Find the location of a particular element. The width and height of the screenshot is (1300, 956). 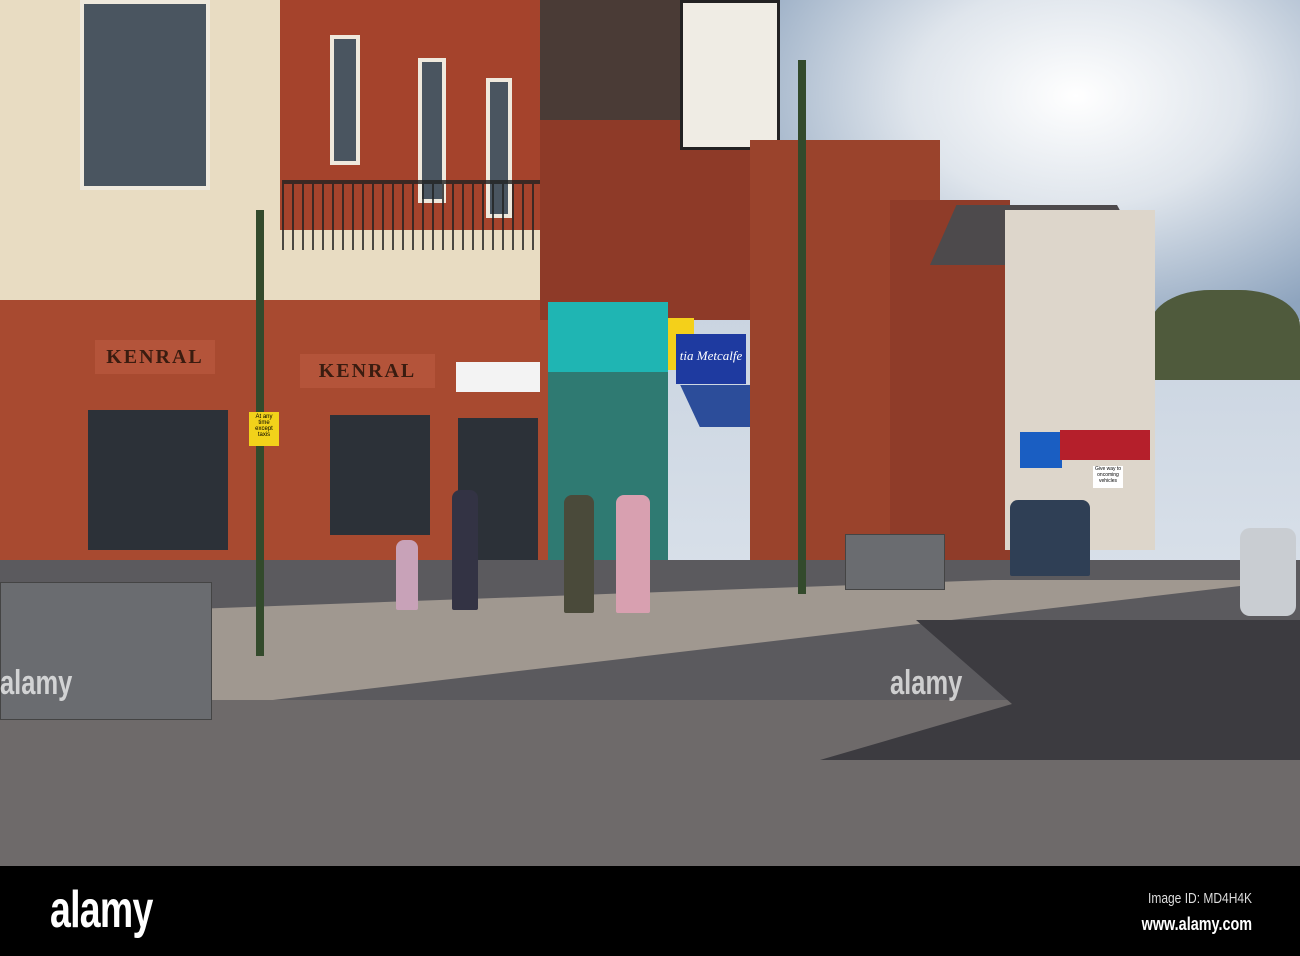

taxi-sign: At any time except taxis is located at coordinates (264, 429).